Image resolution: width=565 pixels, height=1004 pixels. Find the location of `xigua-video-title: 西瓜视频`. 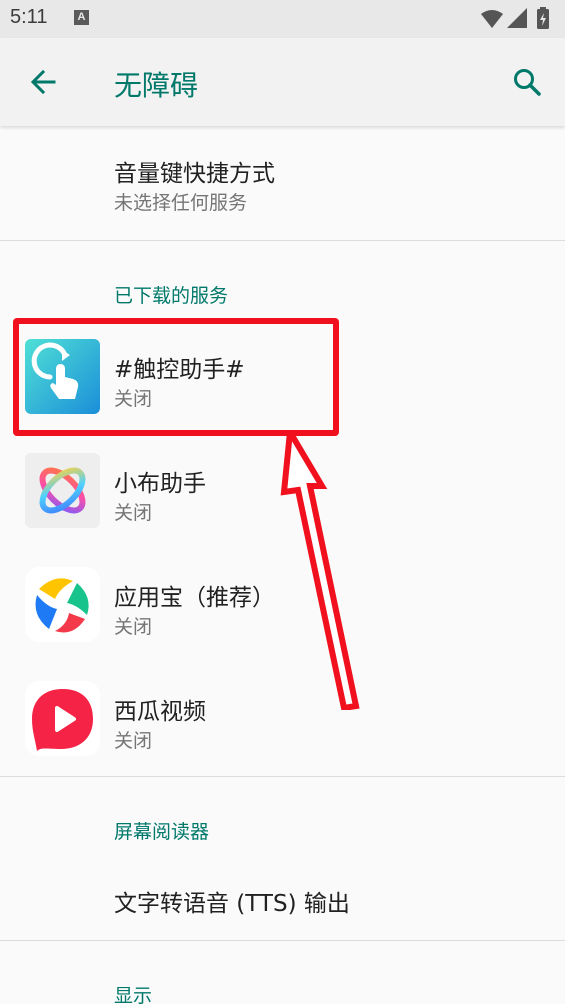

xigua-video-title: 西瓜视频 is located at coordinates (160, 712).